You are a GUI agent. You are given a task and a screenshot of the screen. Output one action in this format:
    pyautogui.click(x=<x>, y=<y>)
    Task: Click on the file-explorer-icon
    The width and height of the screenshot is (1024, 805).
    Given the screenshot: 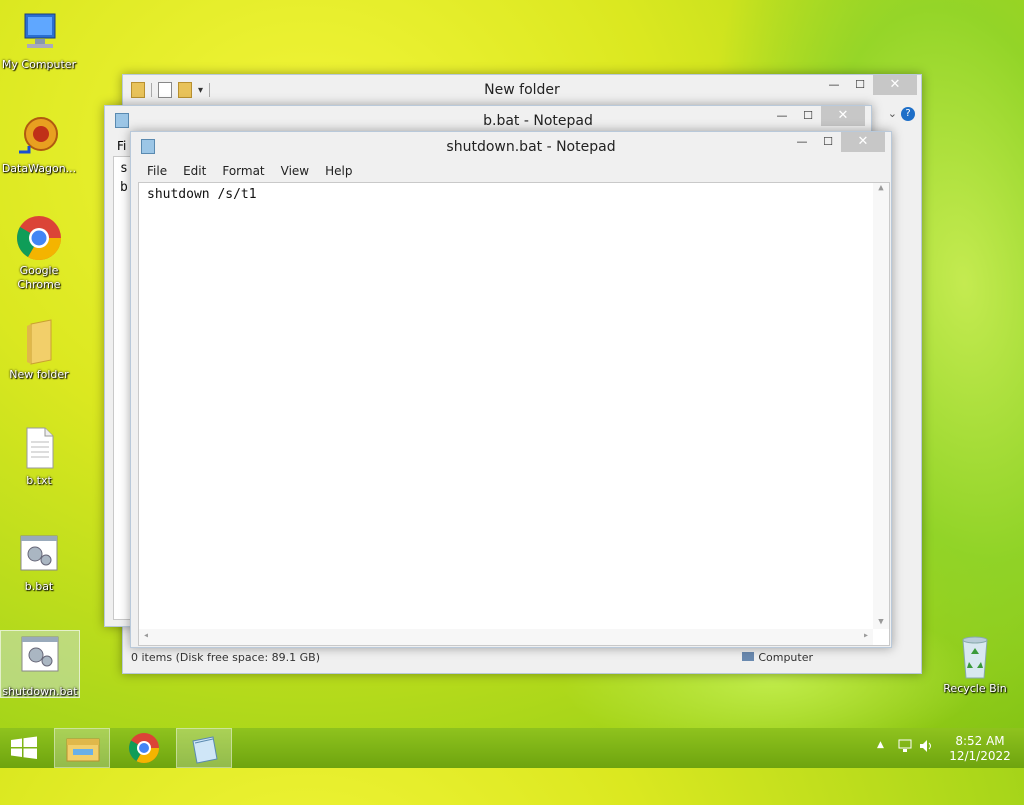 What is the action you would take?
    pyautogui.click(x=83, y=750)
    